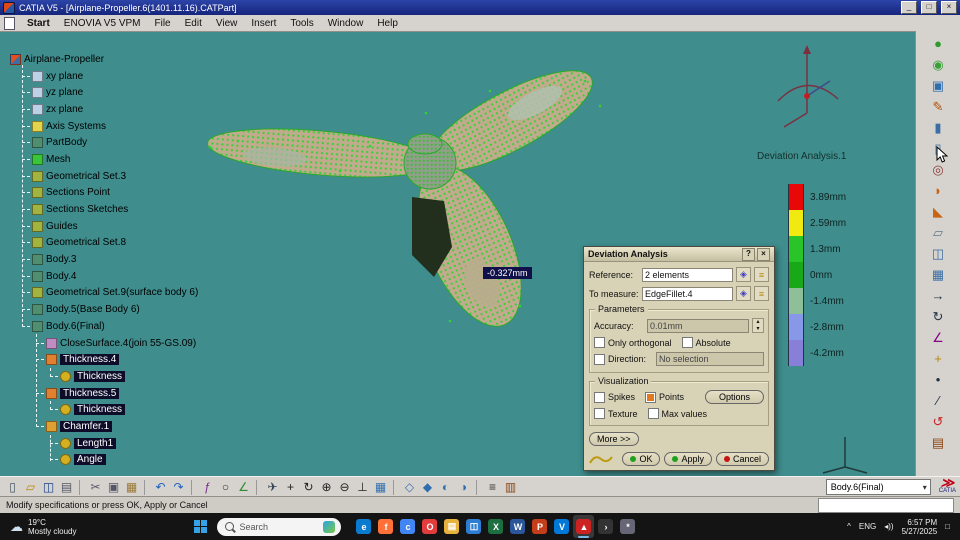  What do you see at coordinates (492, 487) in the screenshot?
I see `tree-graph-icon: ≡` at bounding box center [492, 487].